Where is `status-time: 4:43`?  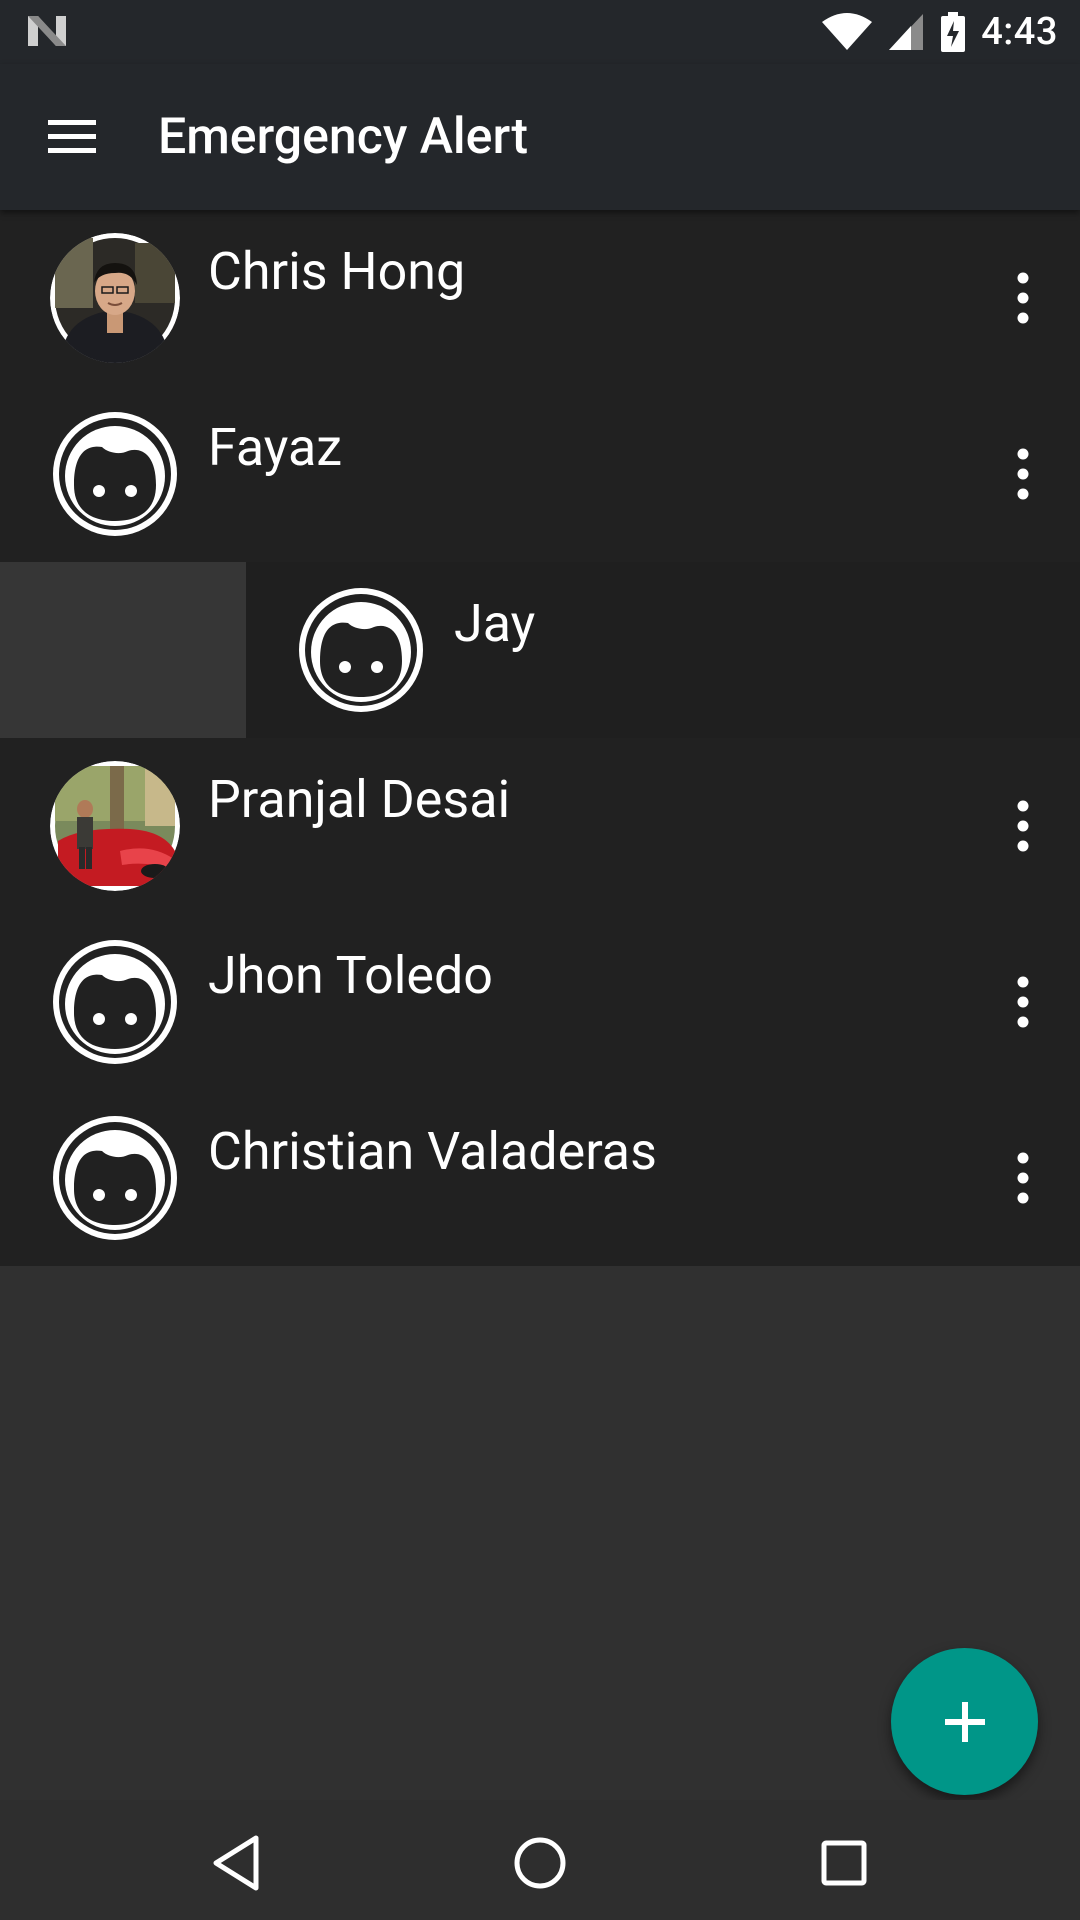
status-time: 4:43 is located at coordinates (1019, 32).